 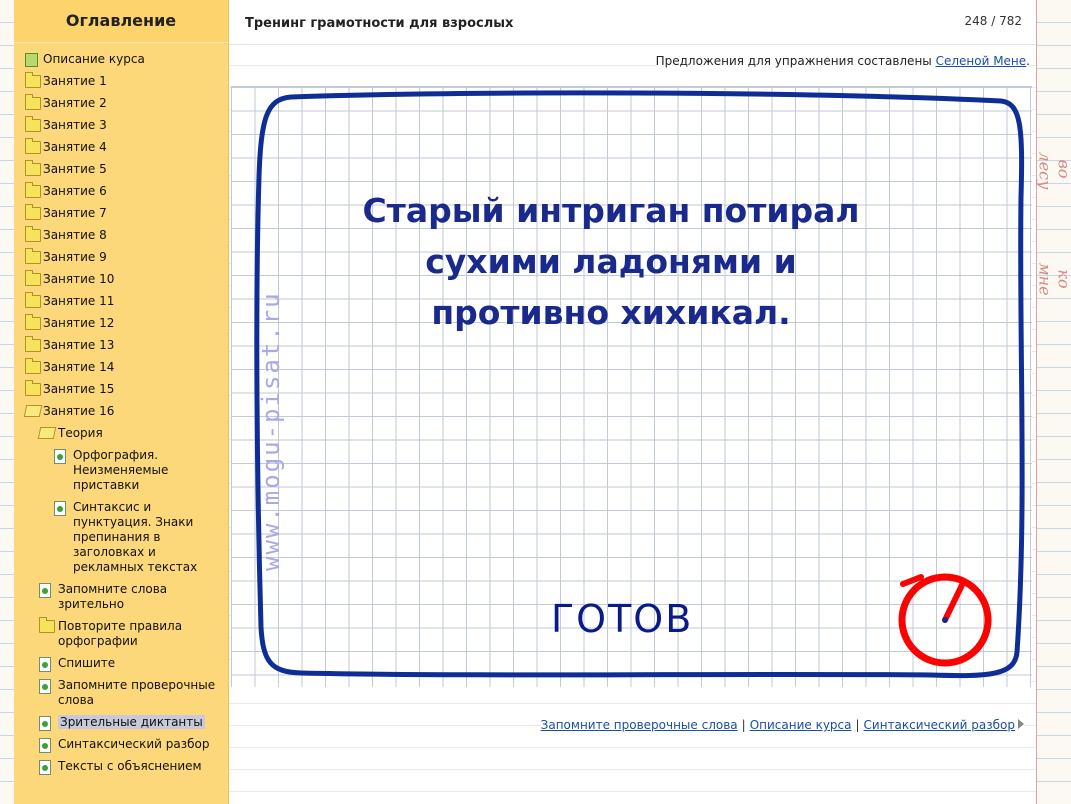 I want to click on notebook-paper-left, so click(x=7, y=402).